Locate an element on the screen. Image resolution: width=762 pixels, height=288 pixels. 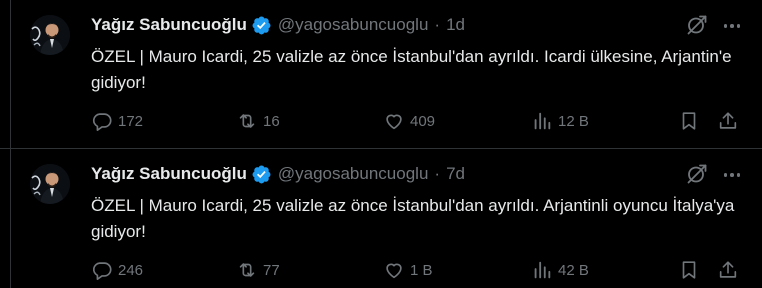
reply-count: 172 is located at coordinates (131, 121).